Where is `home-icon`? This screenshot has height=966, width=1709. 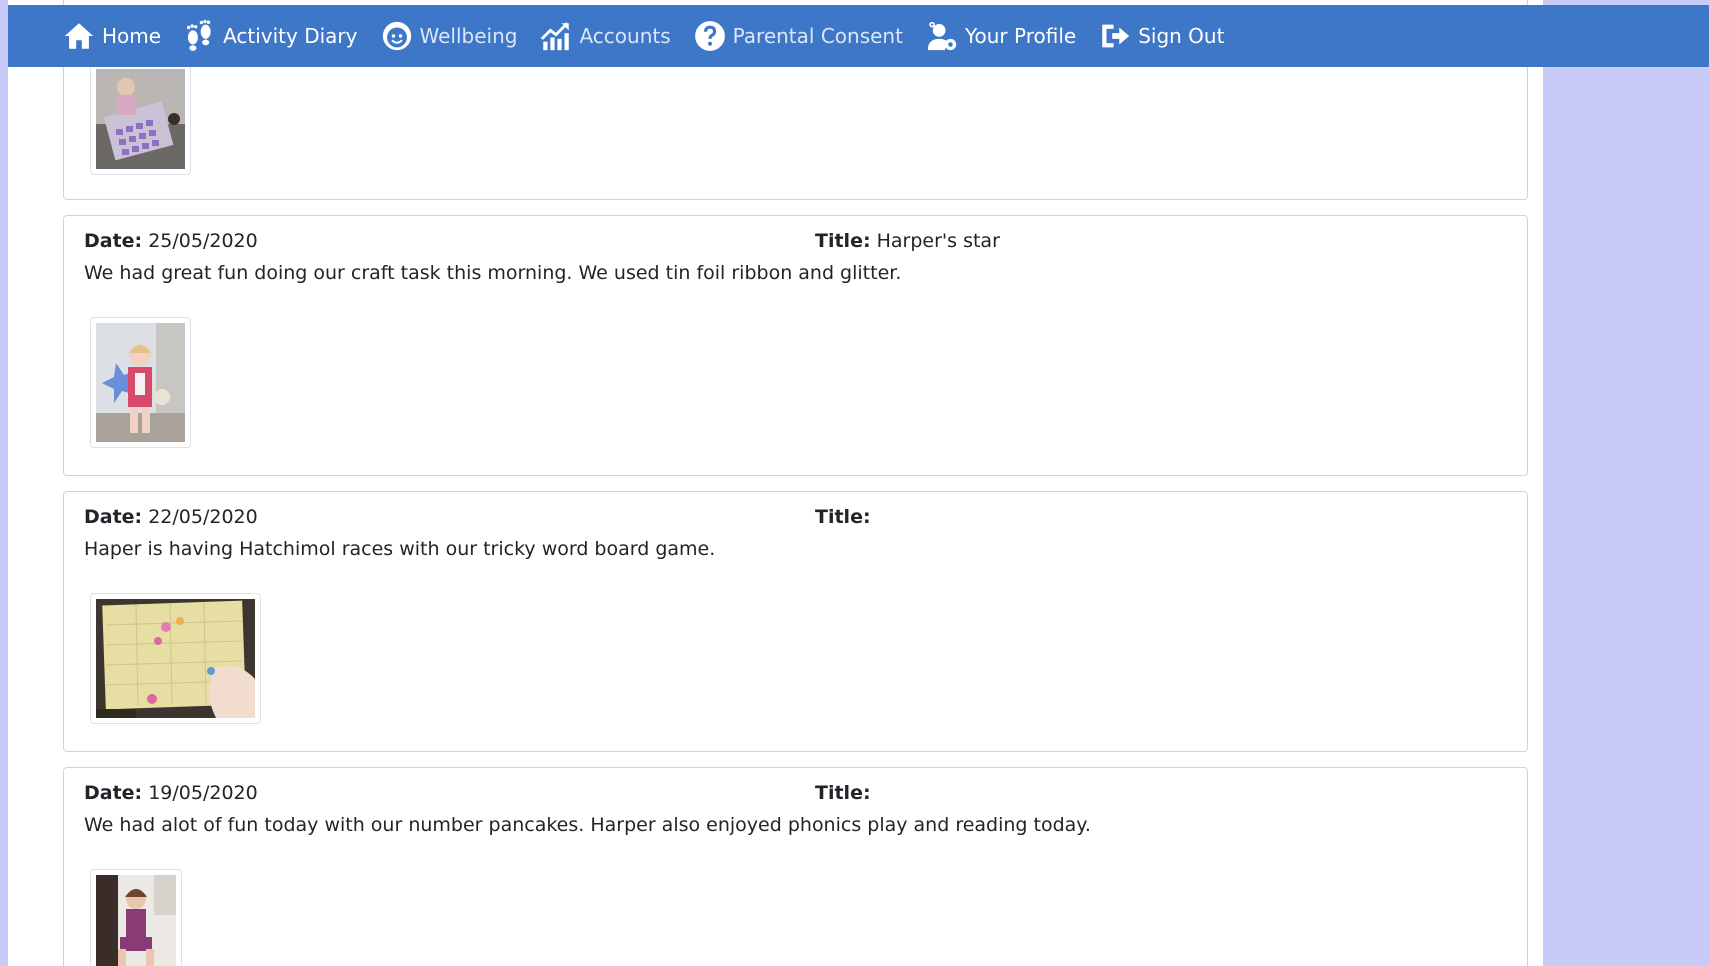
home-icon is located at coordinates (79, 36).